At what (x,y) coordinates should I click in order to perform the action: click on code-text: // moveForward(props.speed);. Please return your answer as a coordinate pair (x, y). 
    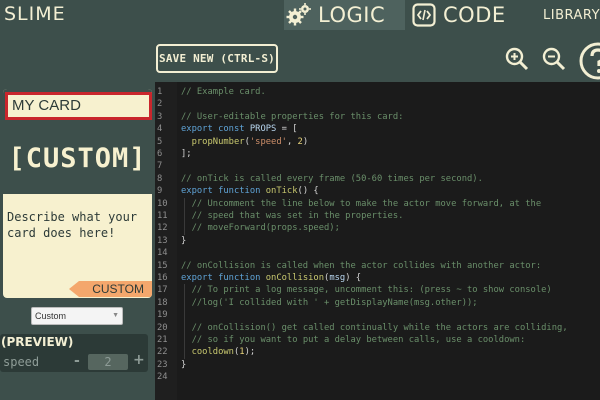
    Looking at the image, I should click on (265, 228).